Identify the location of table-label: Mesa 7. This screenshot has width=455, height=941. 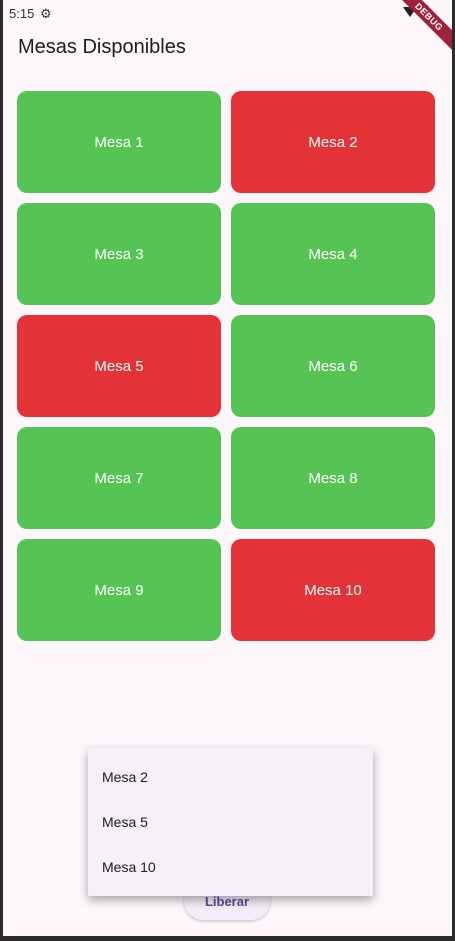
(119, 478).